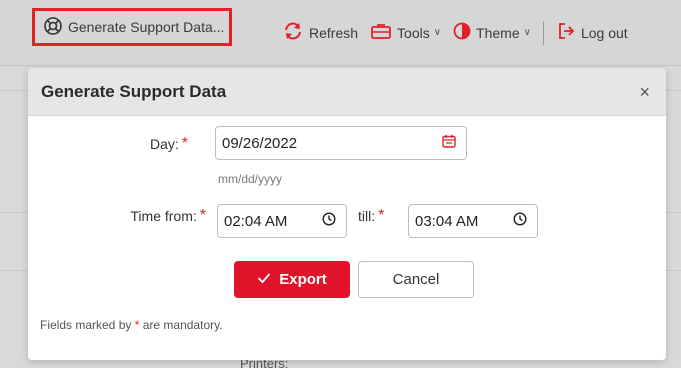 The height and width of the screenshot is (368, 681). I want to click on till-label: till:, so click(367, 216).